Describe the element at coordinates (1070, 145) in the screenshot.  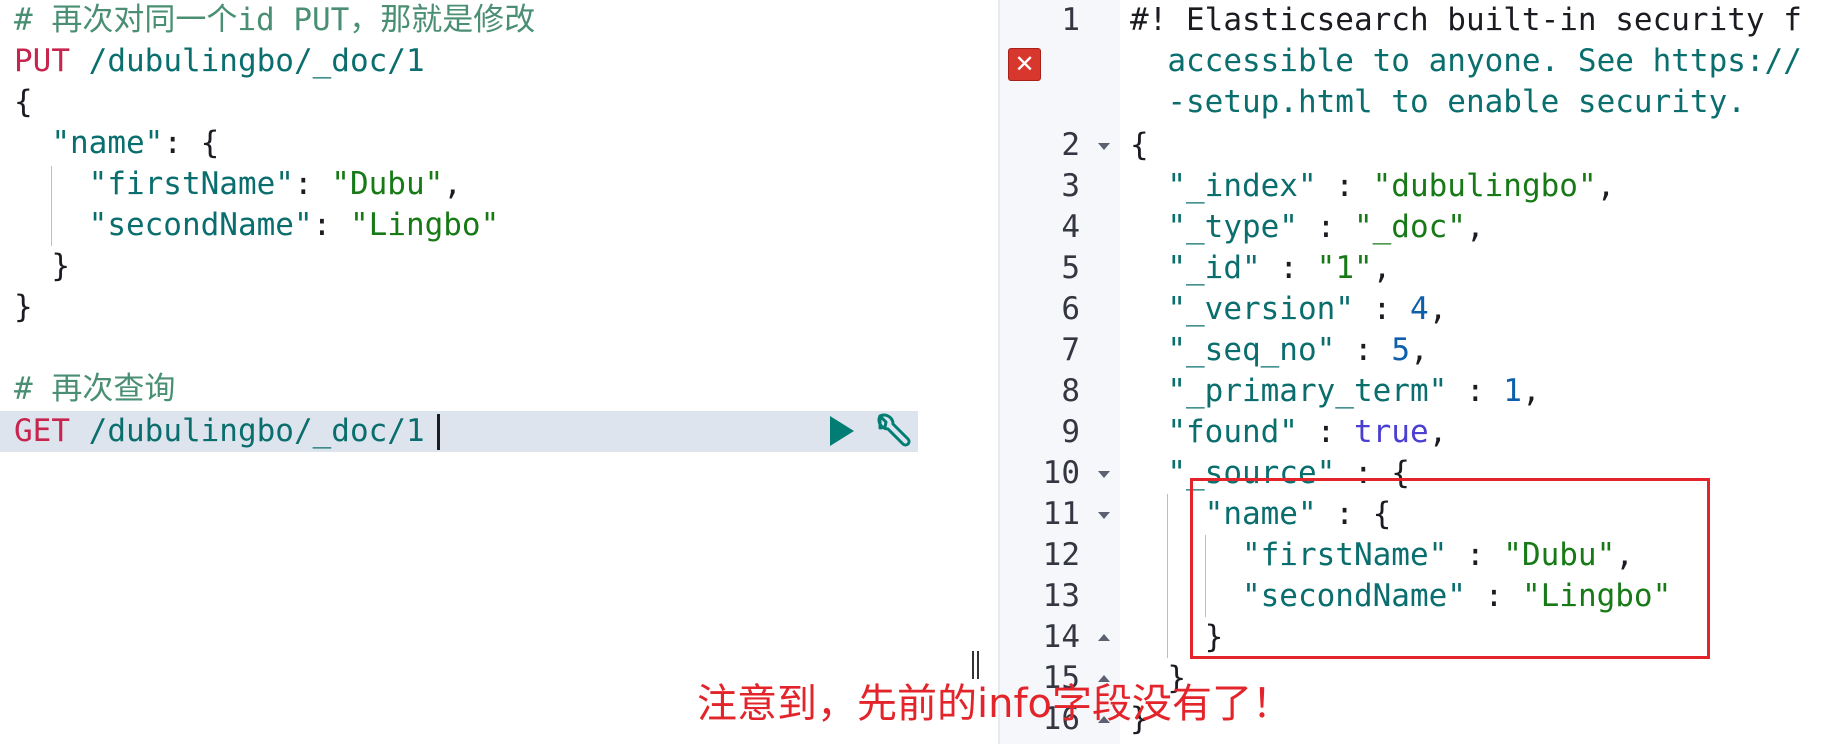
I see `line-number: 2` at that location.